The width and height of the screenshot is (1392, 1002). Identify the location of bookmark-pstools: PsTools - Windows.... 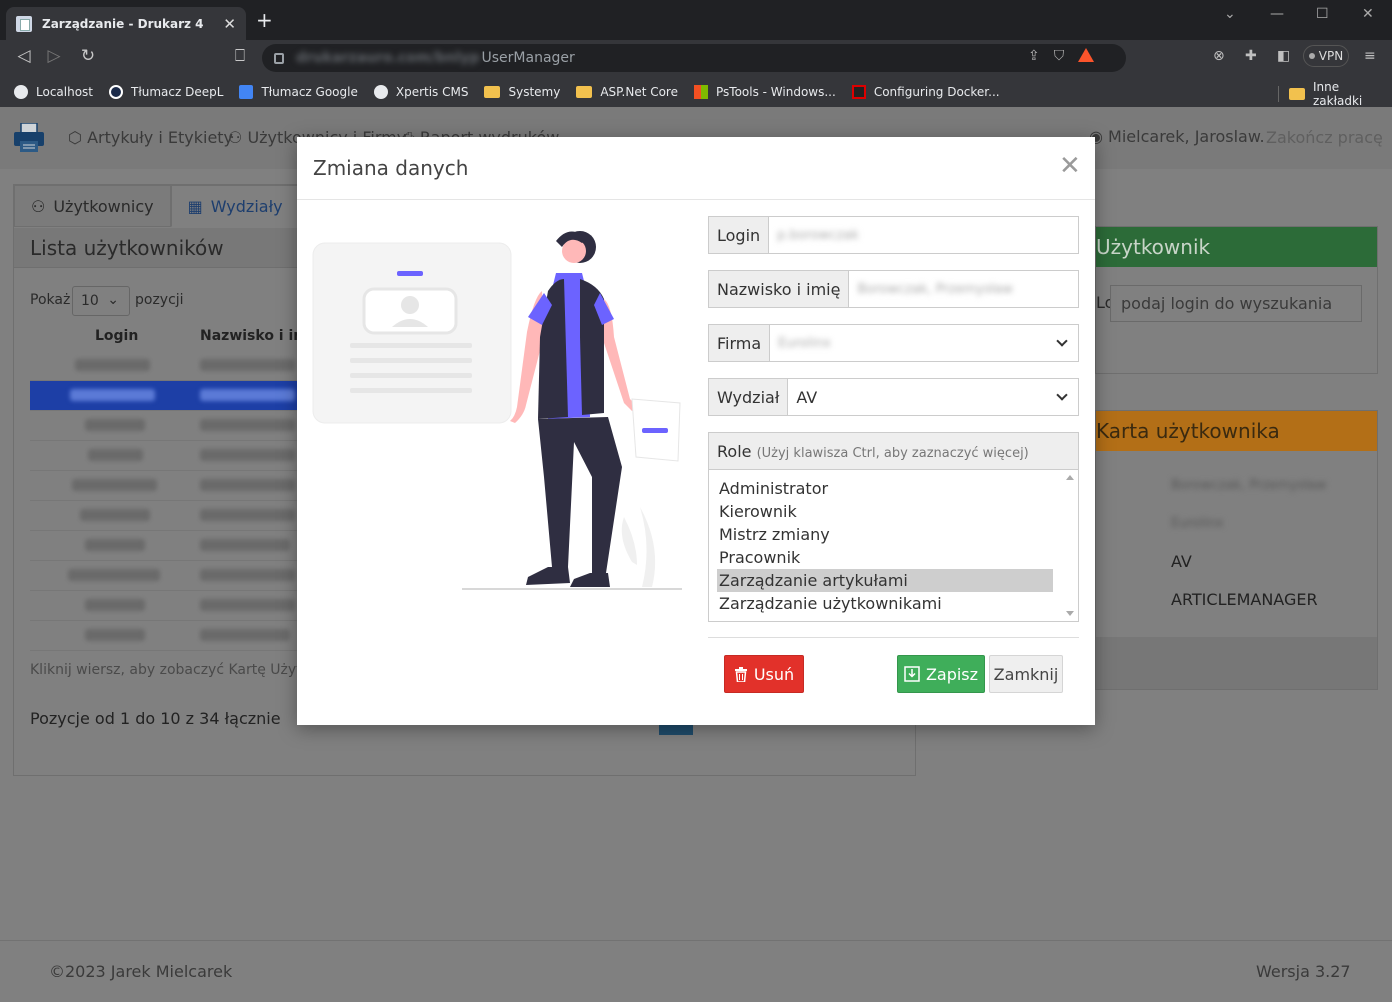
(765, 91).